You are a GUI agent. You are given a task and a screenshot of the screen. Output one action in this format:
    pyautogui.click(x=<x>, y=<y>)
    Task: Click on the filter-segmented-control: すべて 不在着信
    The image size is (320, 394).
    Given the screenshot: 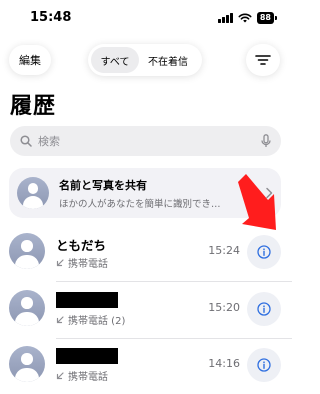 What is the action you would take?
    pyautogui.click(x=145, y=60)
    